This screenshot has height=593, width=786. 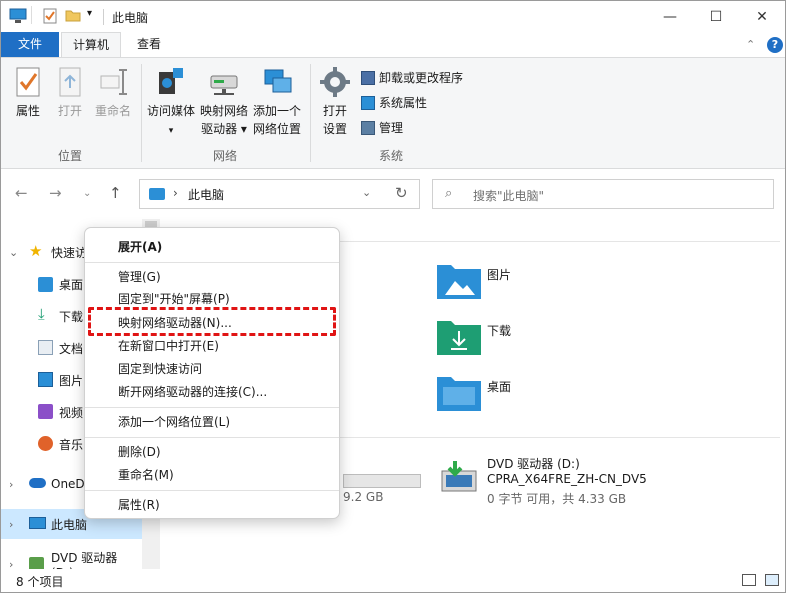 I want to click on minimize-button: —, so click(x=670, y=16).